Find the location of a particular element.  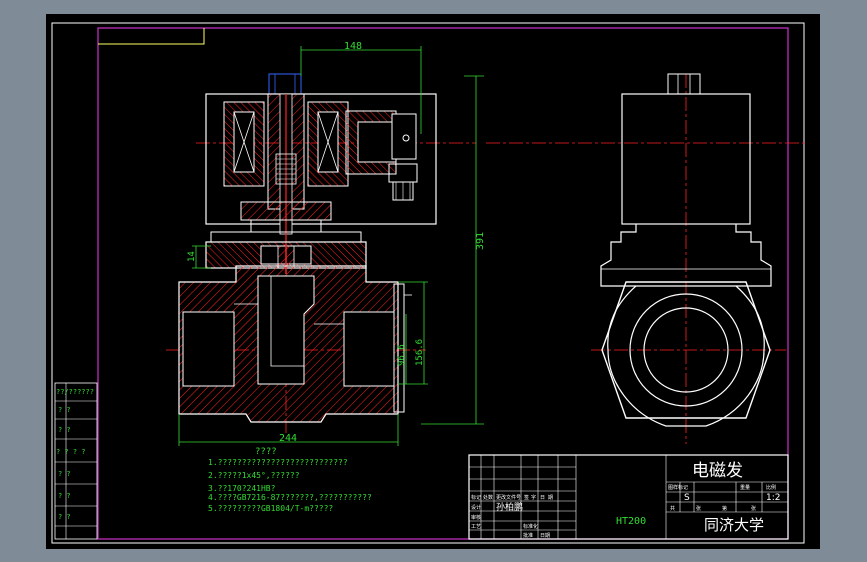

tech-line-1: 1.??????????????????????????? is located at coordinates (278, 462).